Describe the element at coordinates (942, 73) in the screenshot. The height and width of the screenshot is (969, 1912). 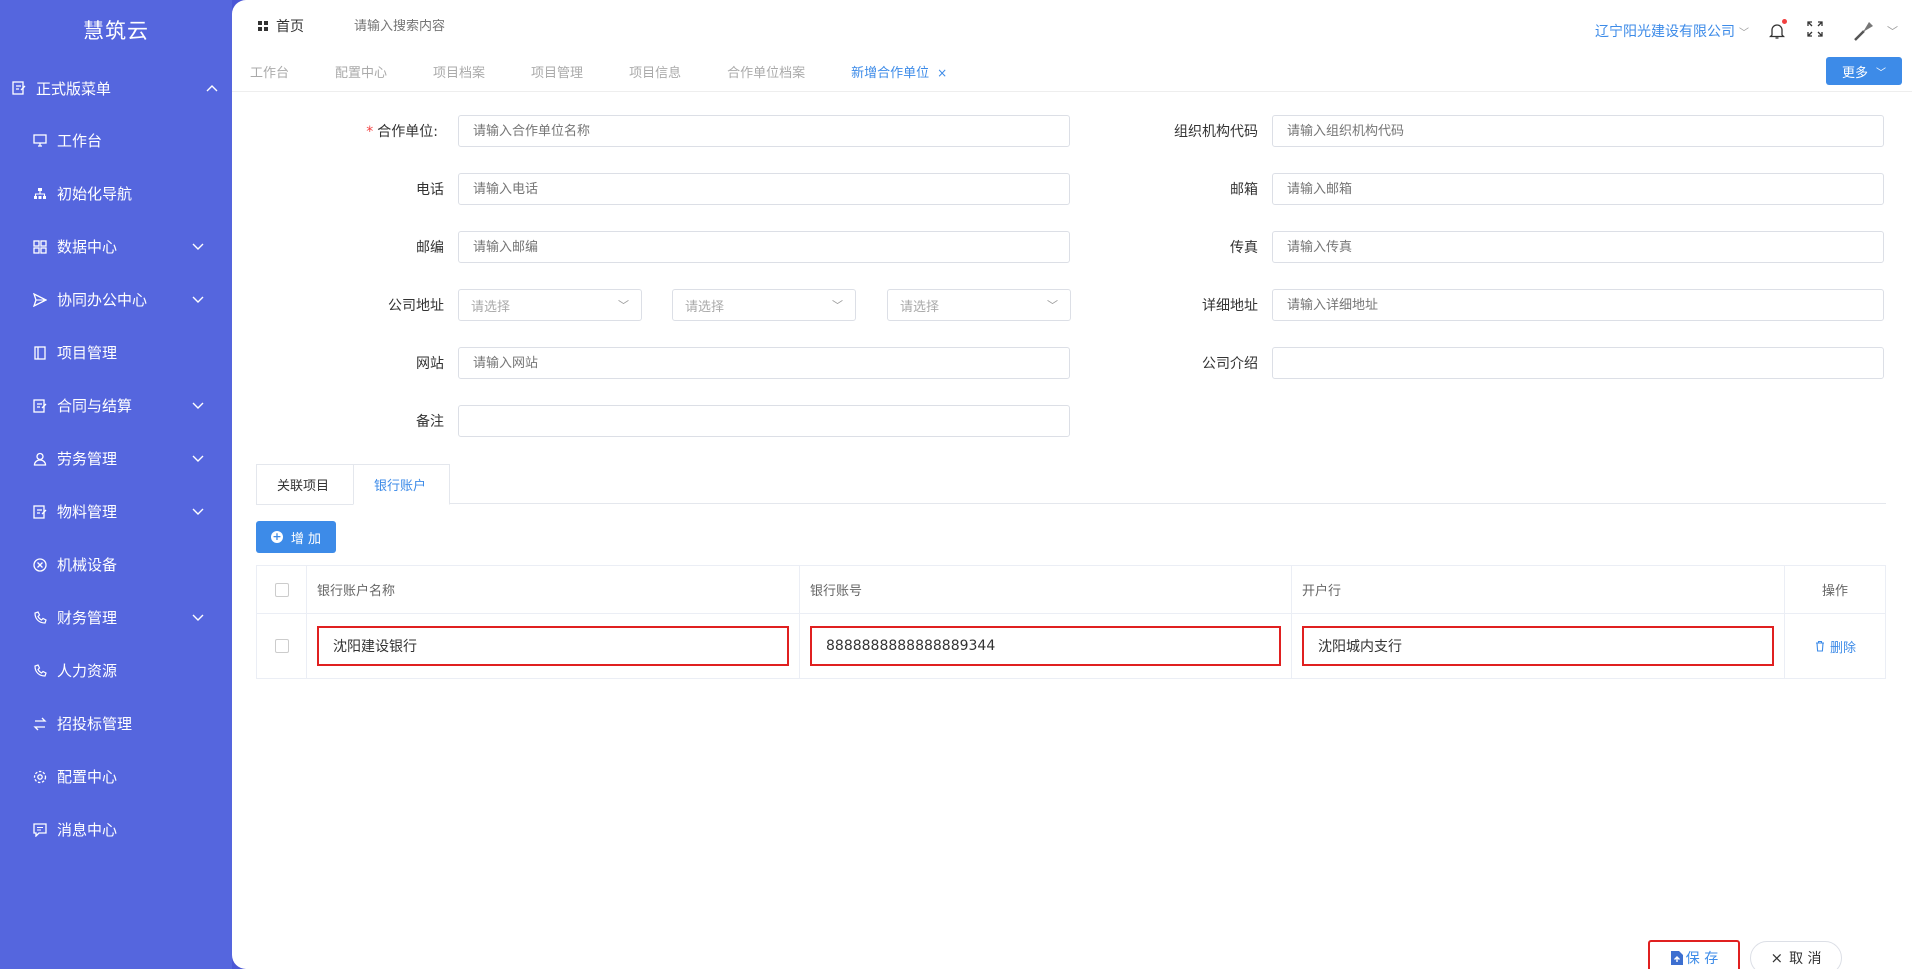
I see `close-icon: ×` at that location.